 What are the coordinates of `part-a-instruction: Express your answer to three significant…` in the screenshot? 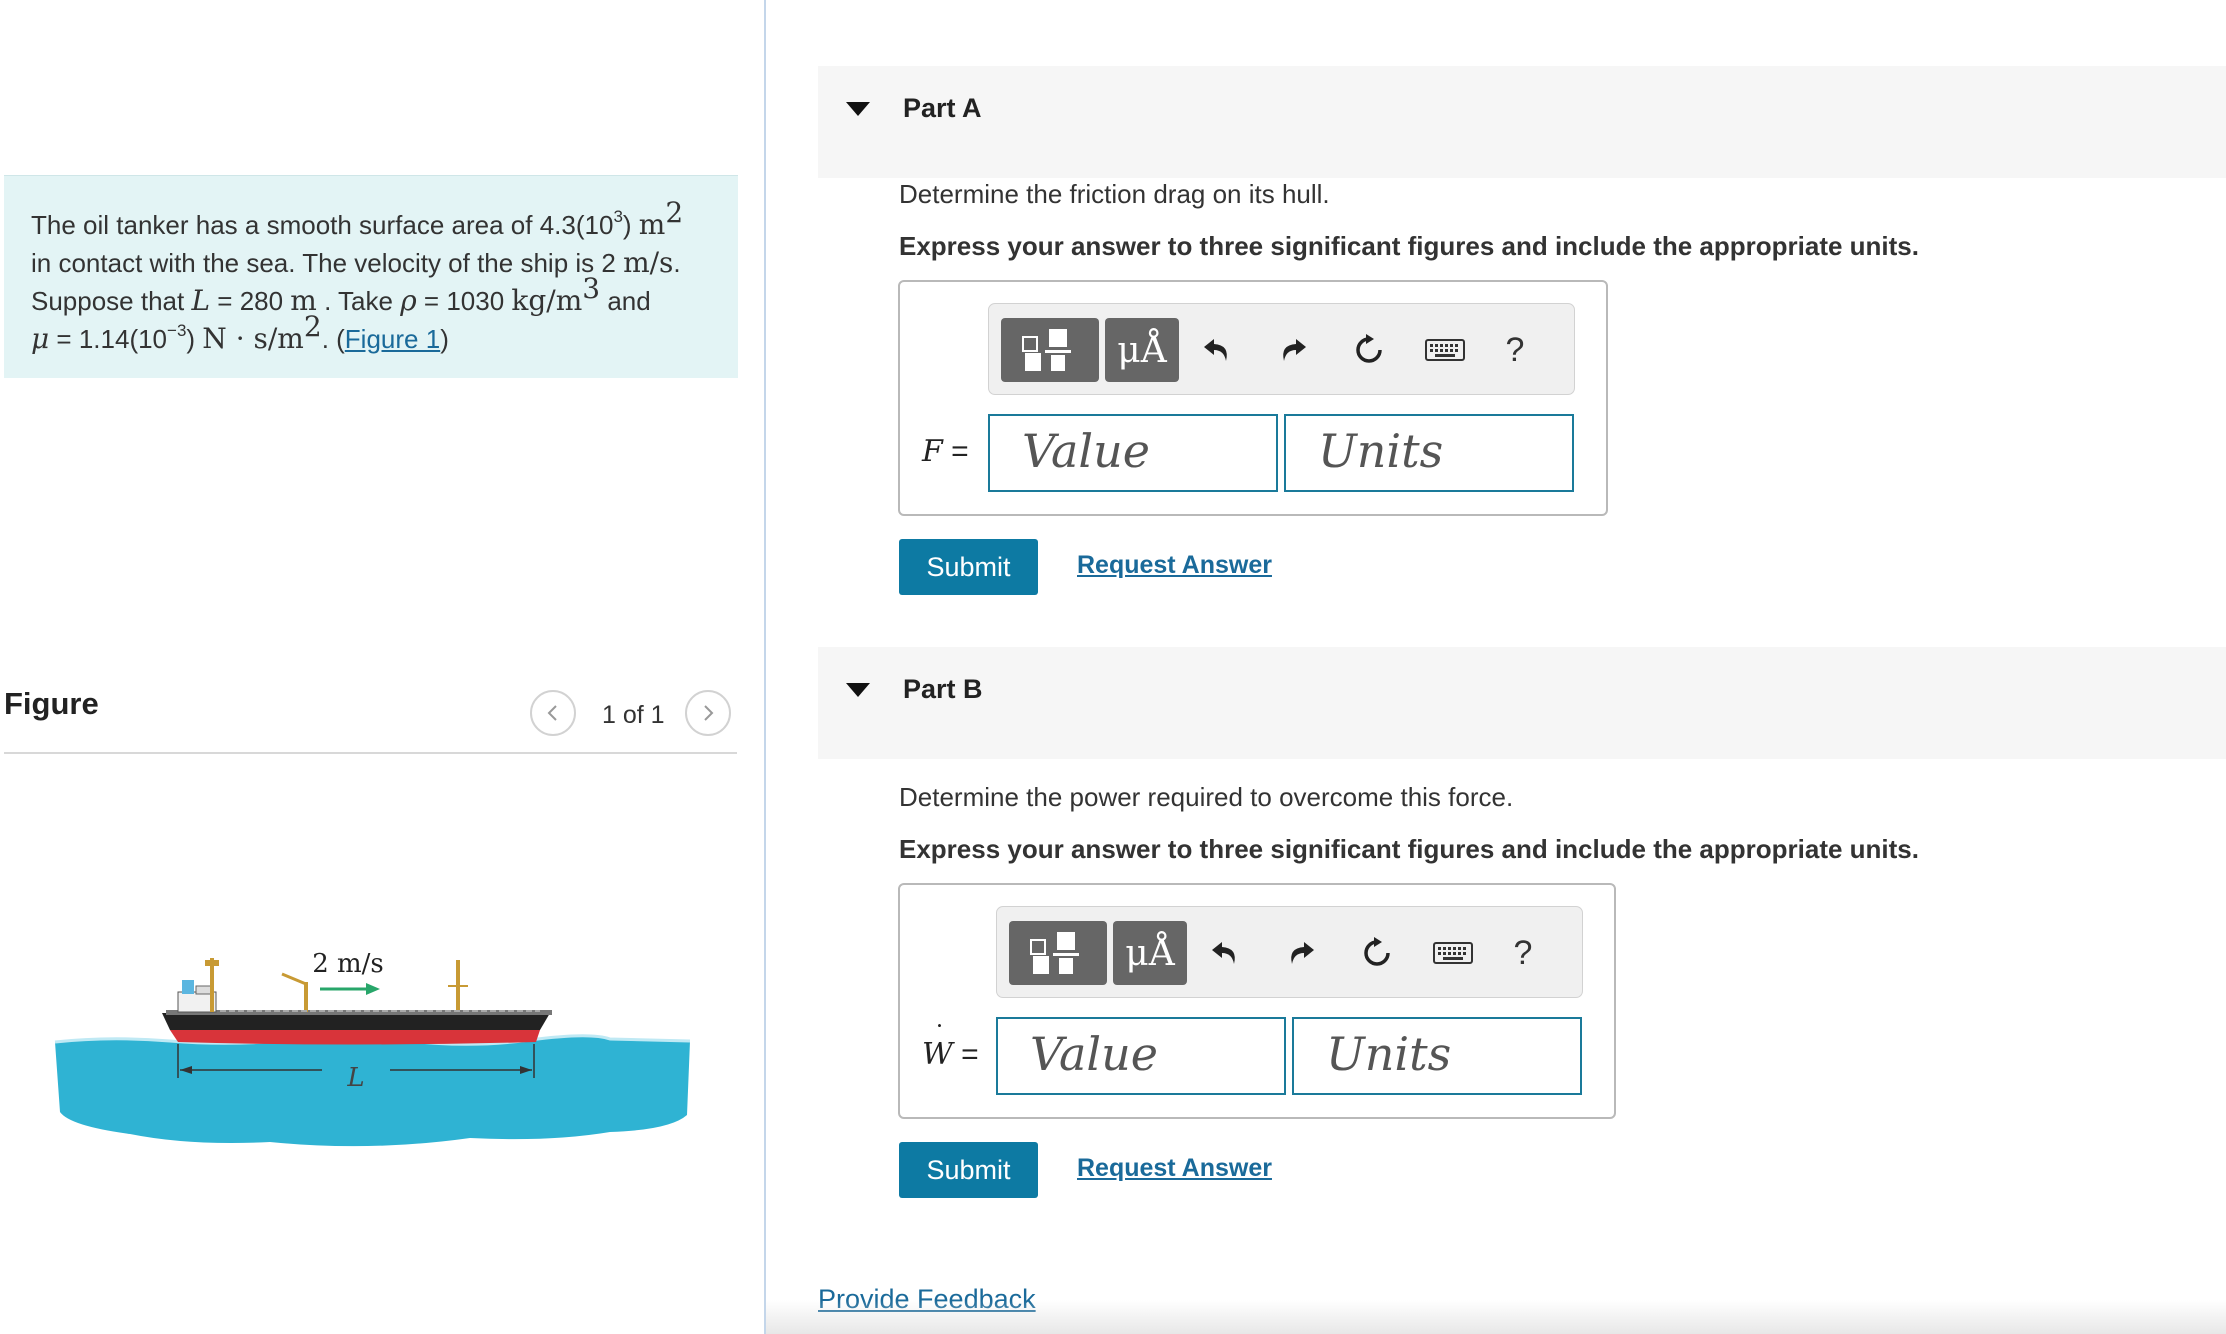 It's located at (1409, 246).